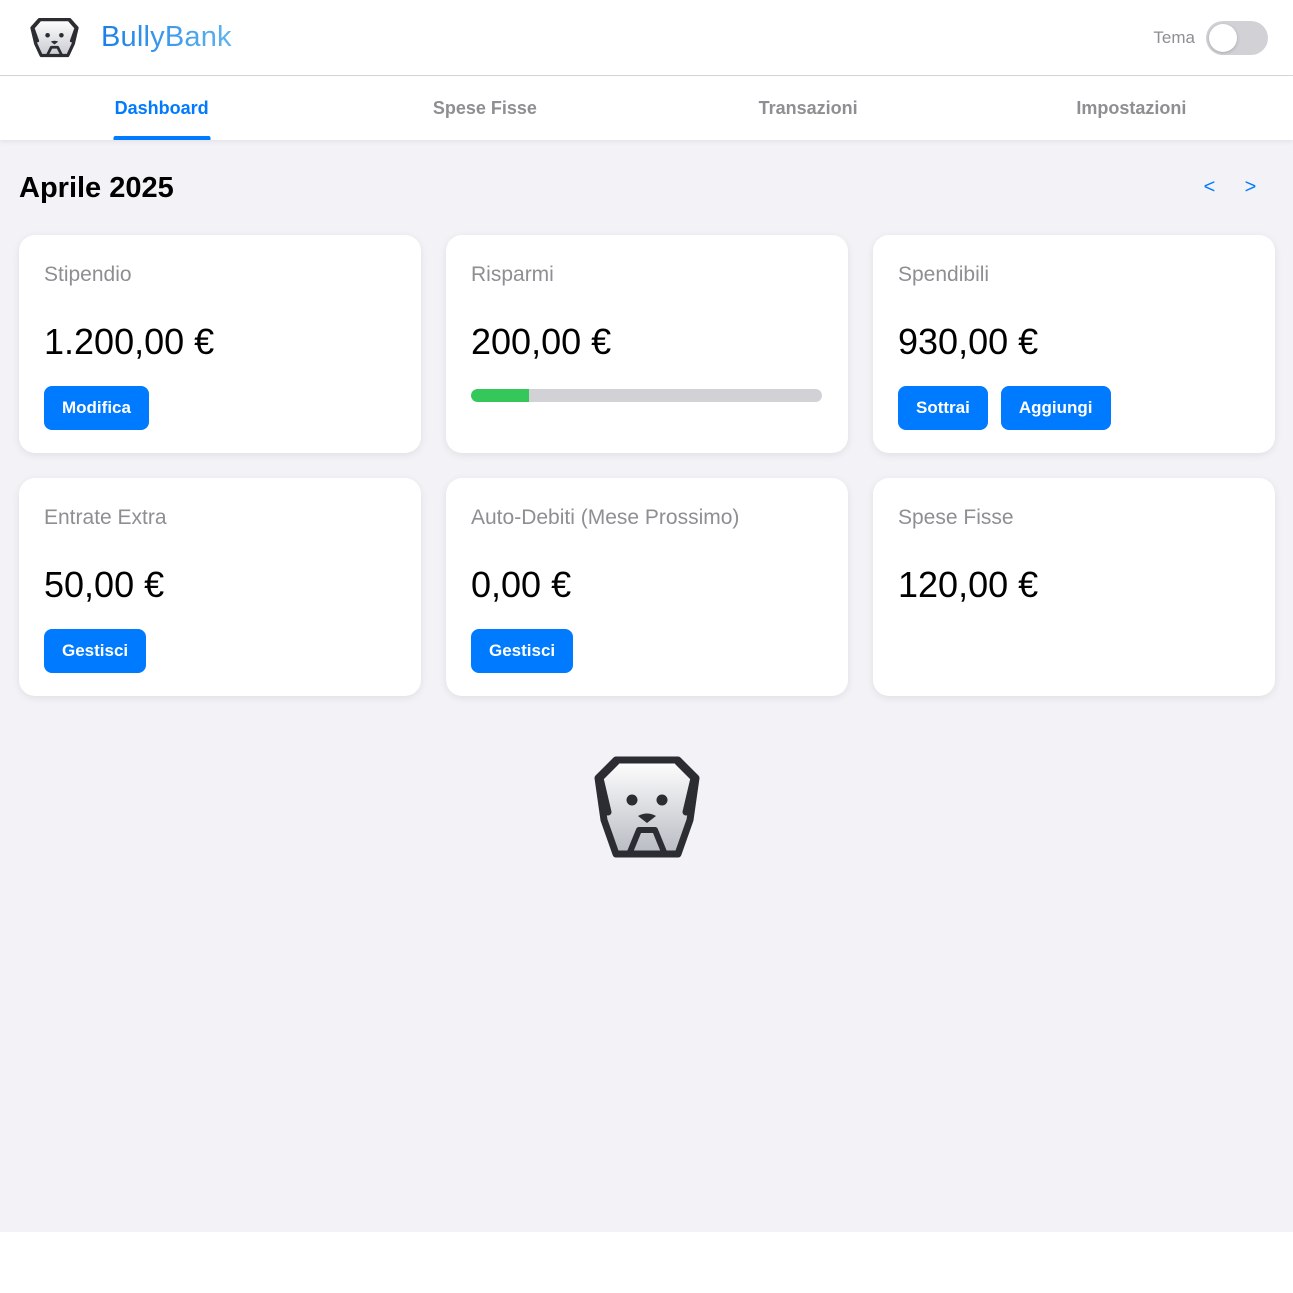 This screenshot has width=1293, height=1293. What do you see at coordinates (944, 274) in the screenshot?
I see `card-title: Spendibili` at bounding box center [944, 274].